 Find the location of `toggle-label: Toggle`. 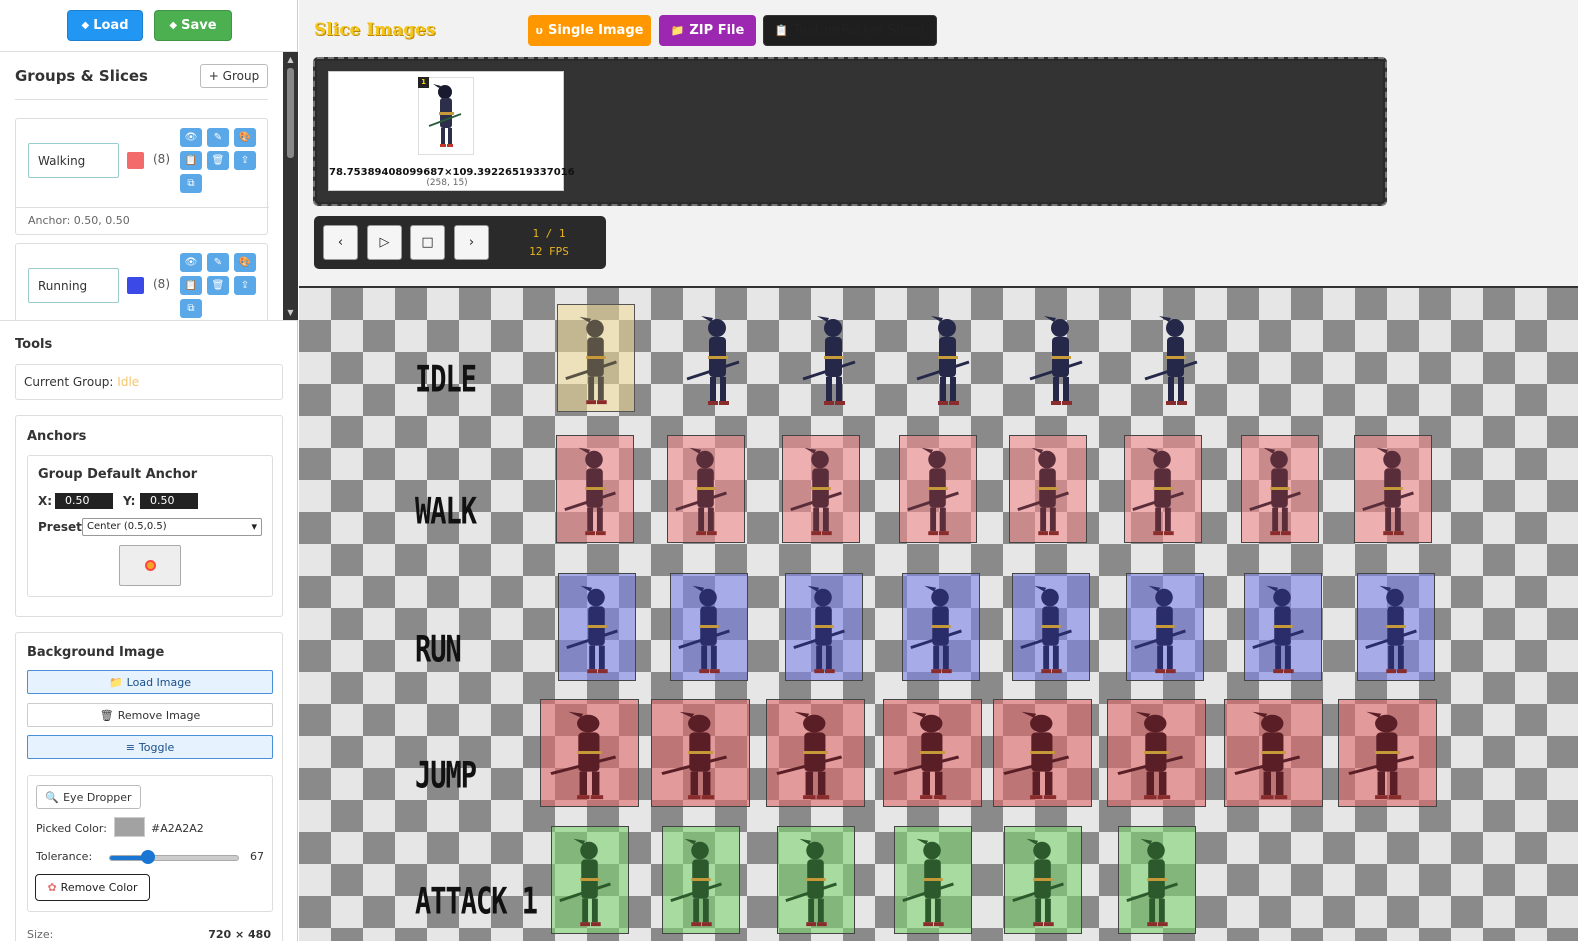

toggle-label: Toggle is located at coordinates (156, 747).